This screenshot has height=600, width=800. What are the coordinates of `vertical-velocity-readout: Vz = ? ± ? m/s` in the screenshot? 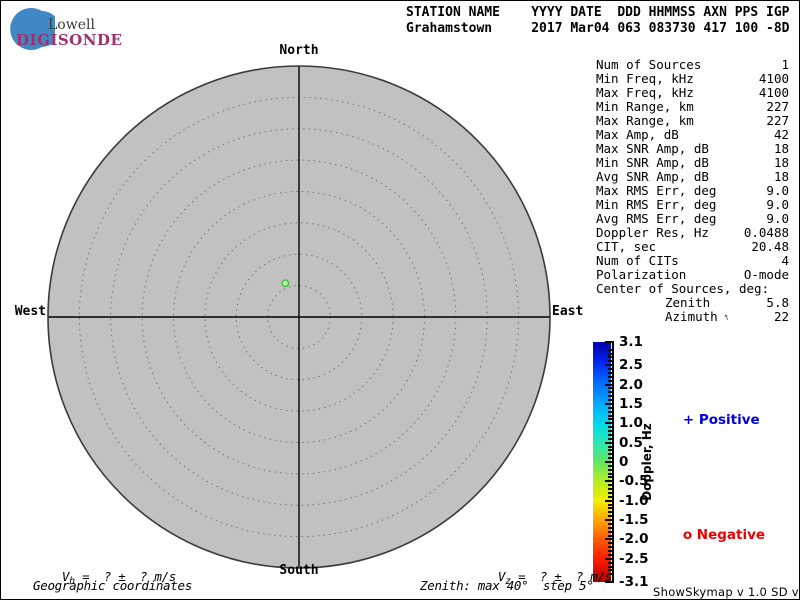 It's located at (540, 576).